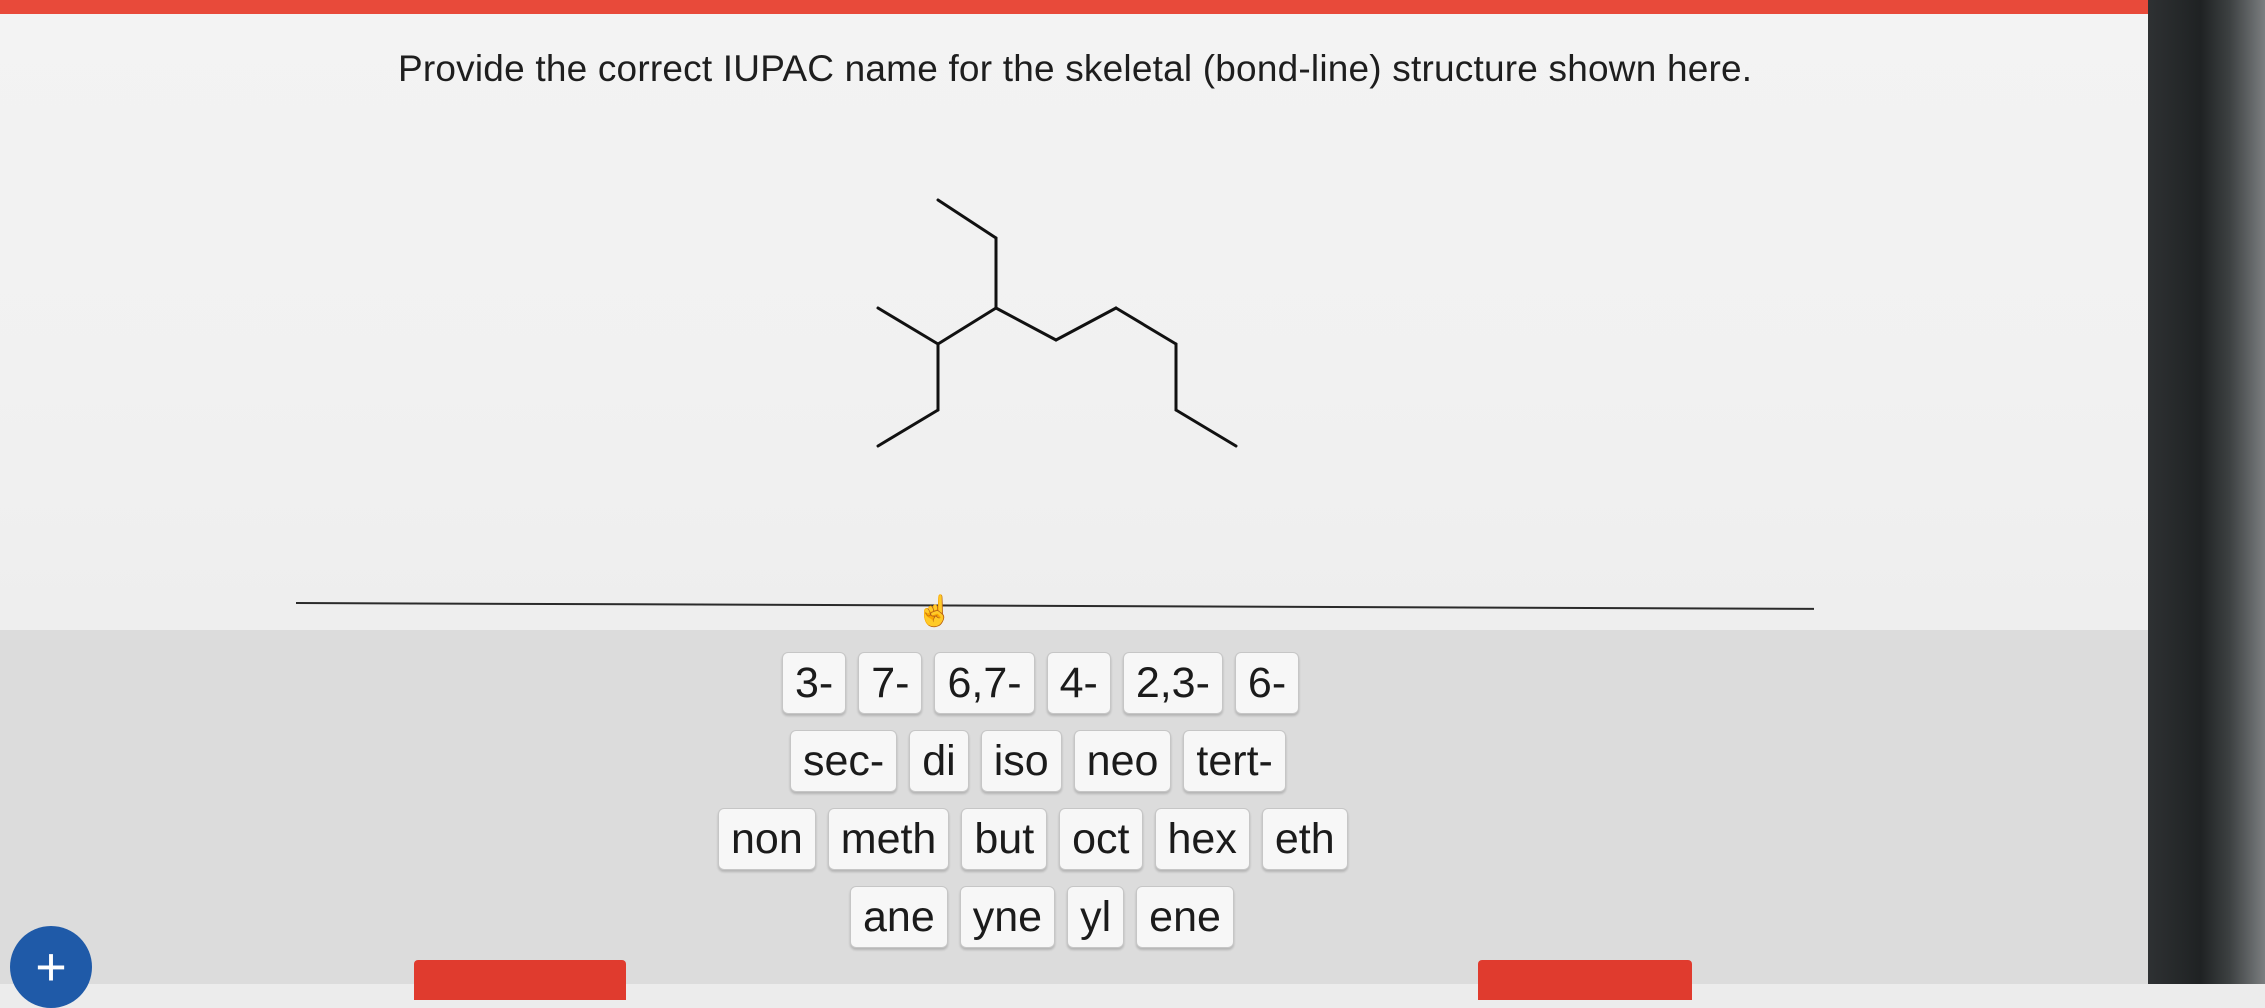 The height and width of the screenshot is (1008, 2265). I want to click on tile-prefix: sec-, so click(844, 761).